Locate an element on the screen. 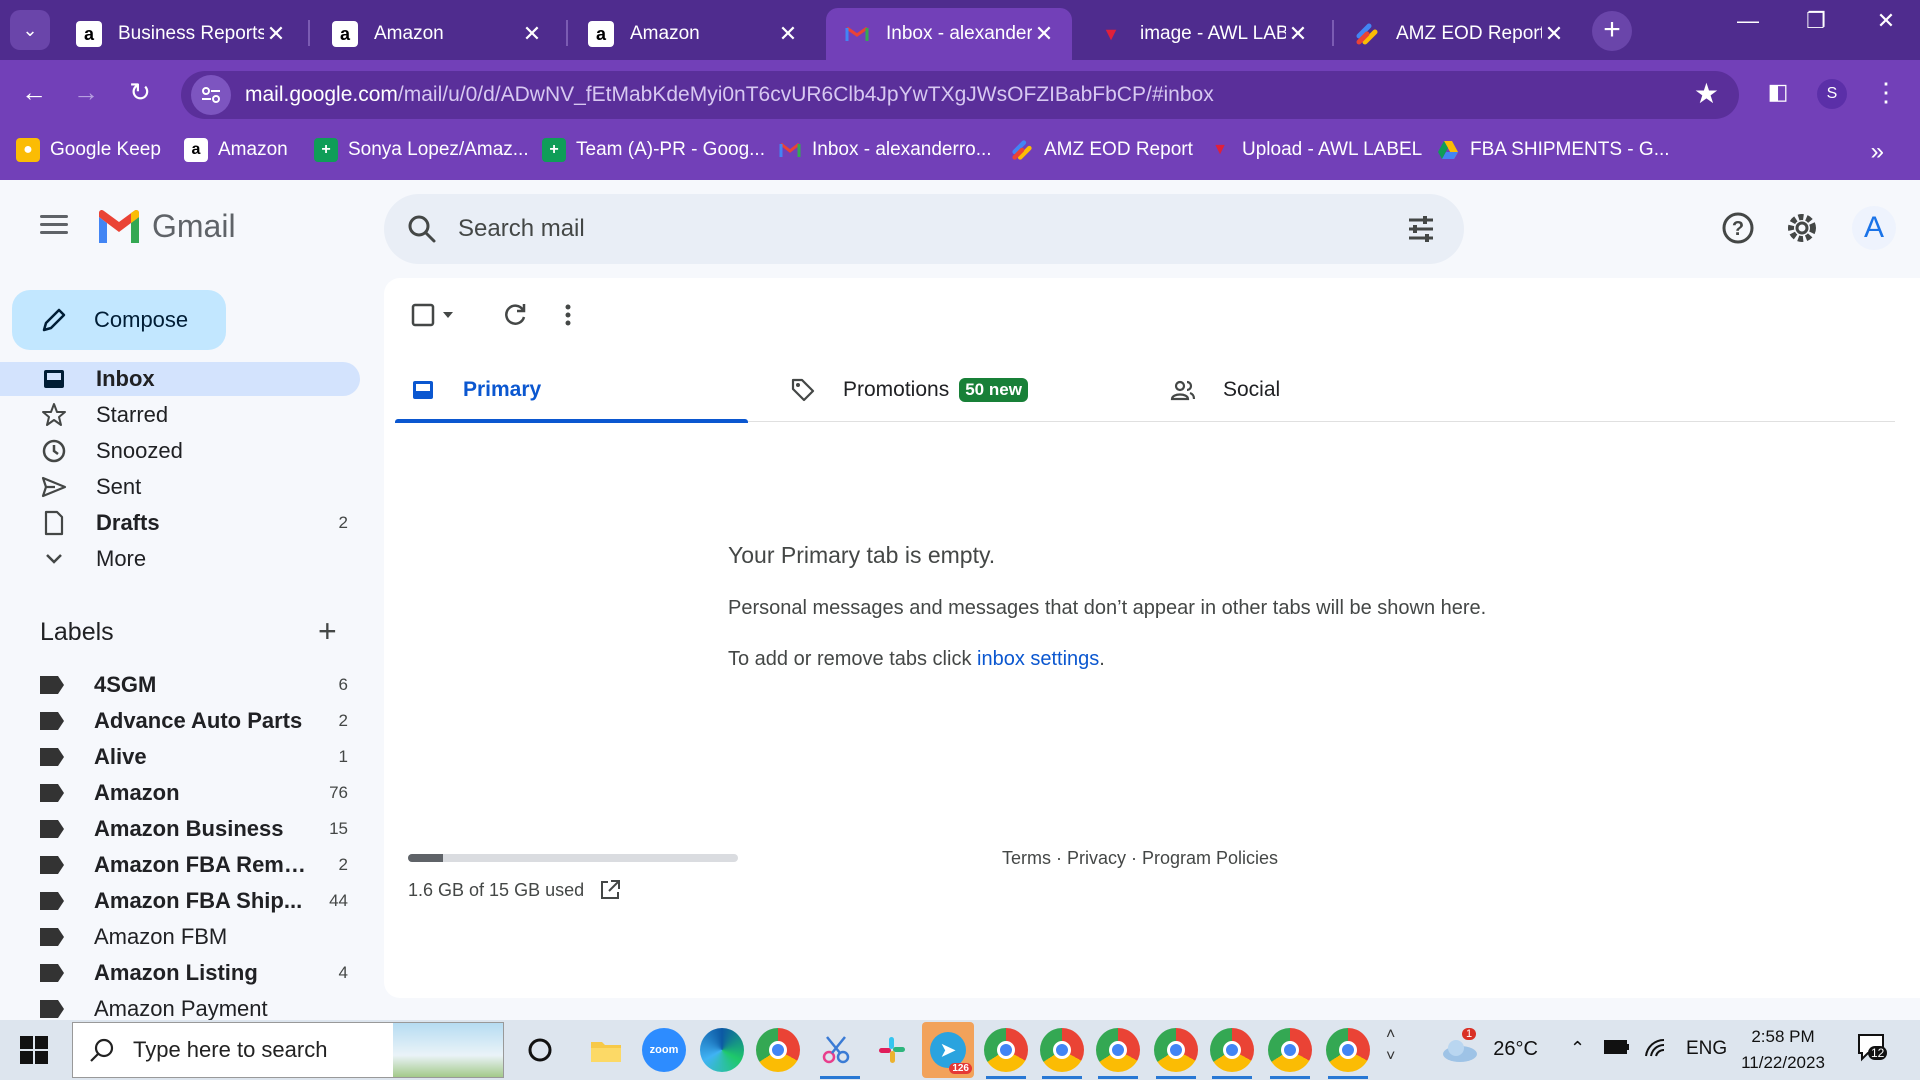 The height and width of the screenshot is (1080, 1920). terms-link: Terms is located at coordinates (1026, 858).